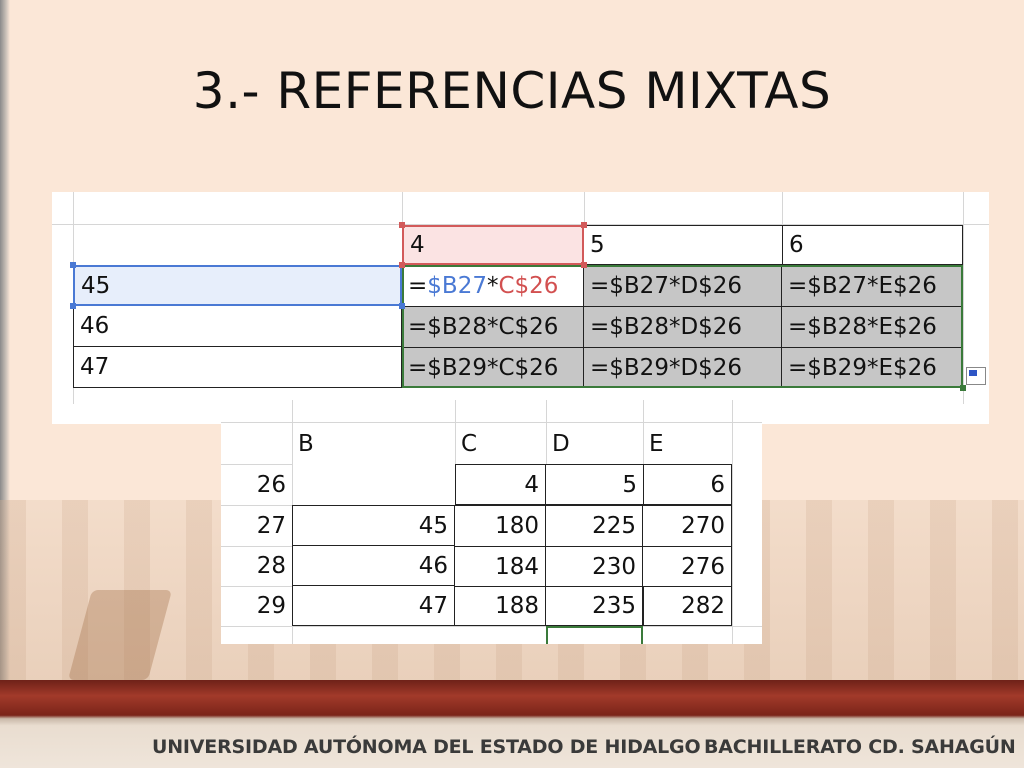  I want to click on formula-cell: =$B29*C$26, so click(493, 367).